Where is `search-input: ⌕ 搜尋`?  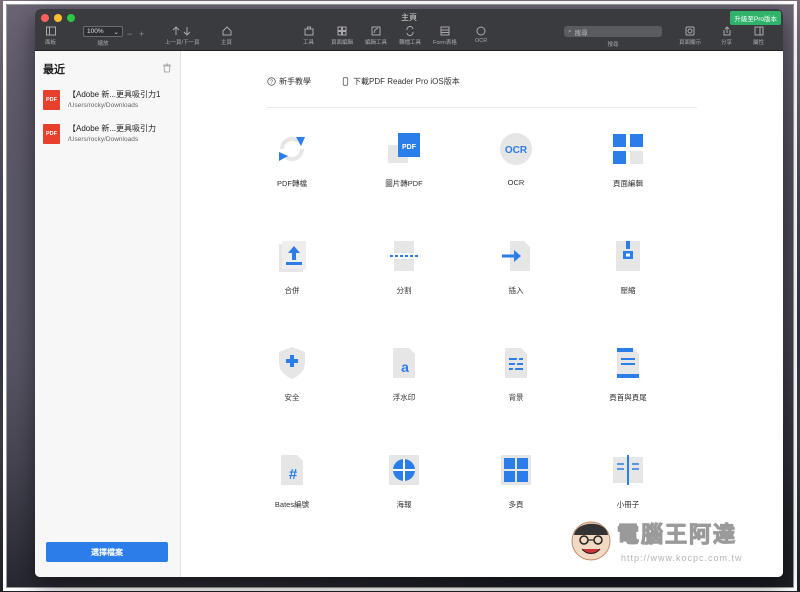 search-input: ⌕ 搜尋 is located at coordinates (613, 31).